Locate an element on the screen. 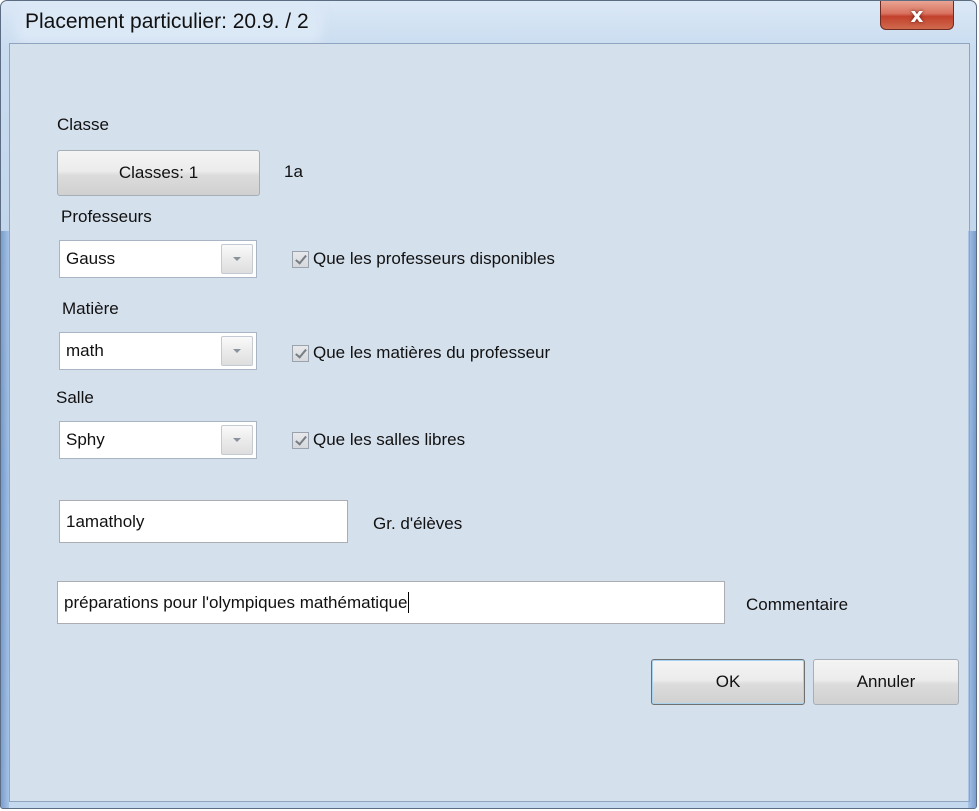 The image size is (979, 811). salles-libres-checkbox: Que les salles libres is located at coordinates (378, 440).